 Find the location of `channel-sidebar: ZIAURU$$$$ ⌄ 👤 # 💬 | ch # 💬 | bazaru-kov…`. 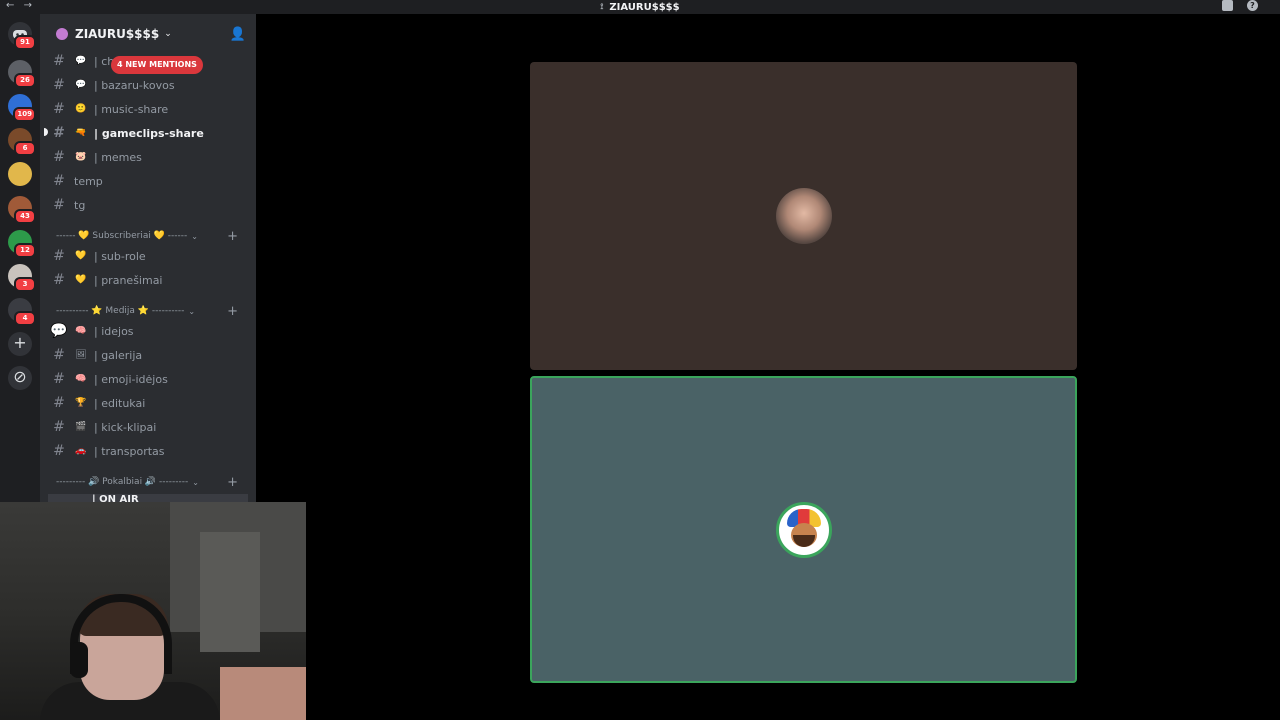

channel-sidebar: ZIAURU$$$$ ⌄ 👤 # 💬 | ch # 💬 | bazaru-kov… is located at coordinates (148, 259).